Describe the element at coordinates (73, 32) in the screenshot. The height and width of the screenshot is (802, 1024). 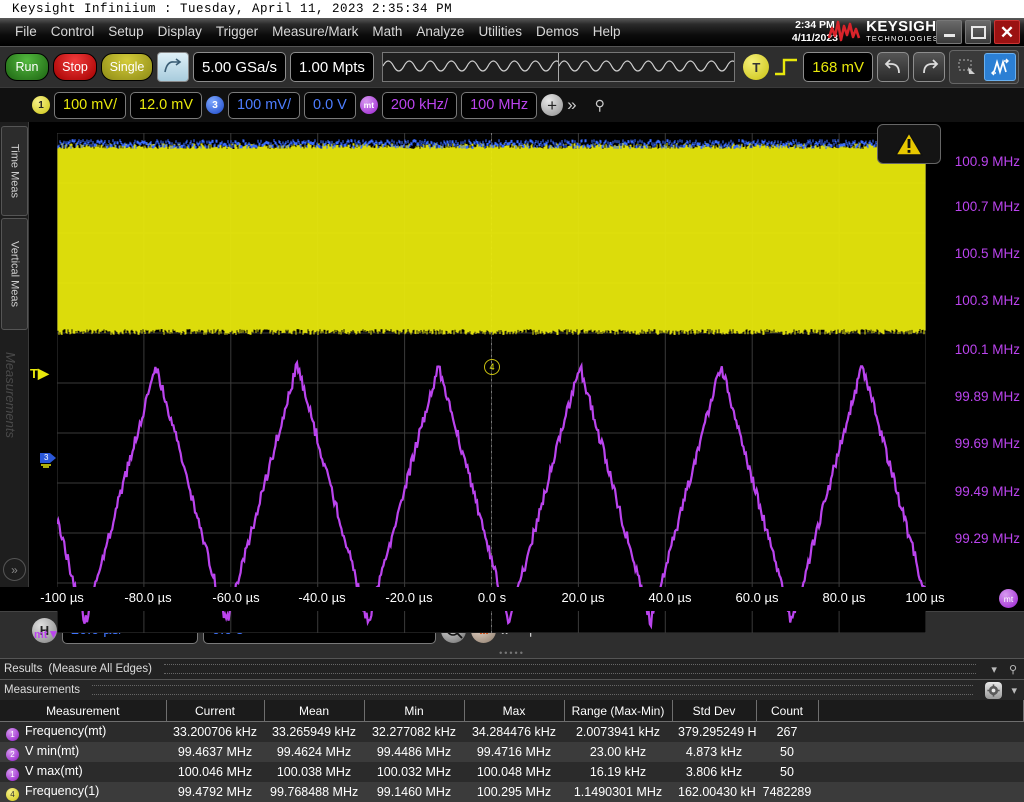
I see `menu-item-control: Control` at that location.